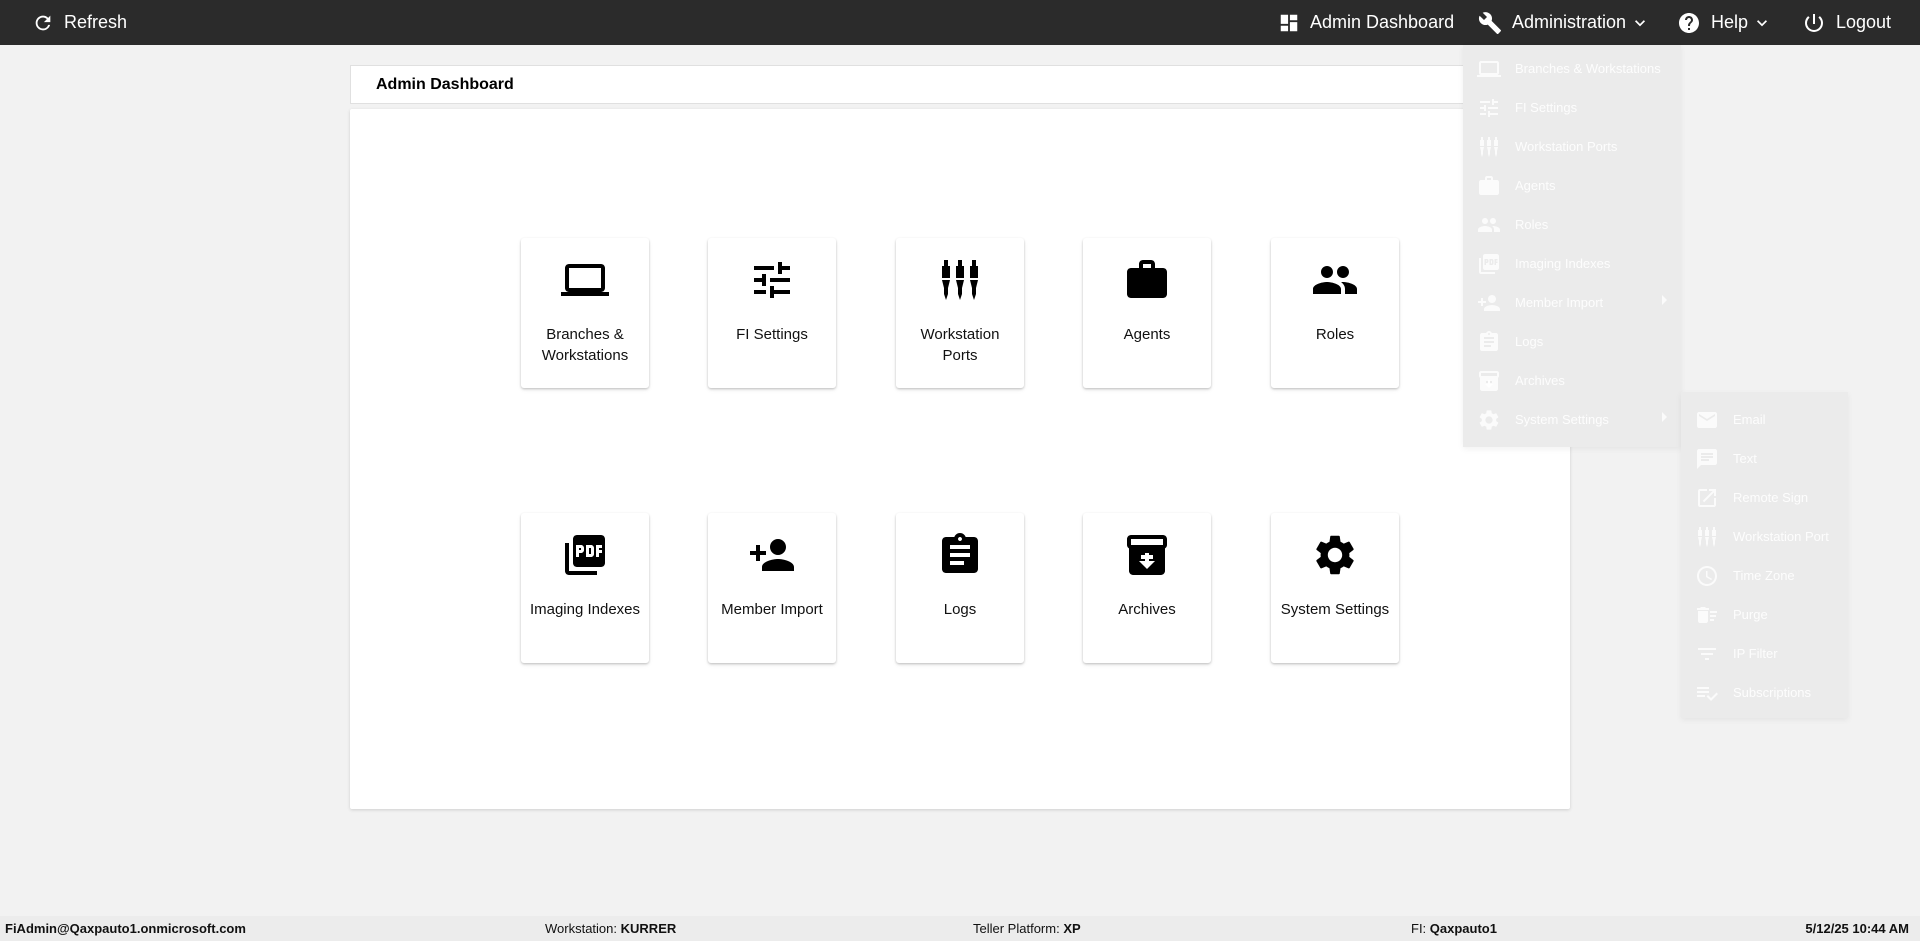 The width and height of the screenshot is (1920, 941). I want to click on menu-item-archives: Archives, so click(1572, 380).